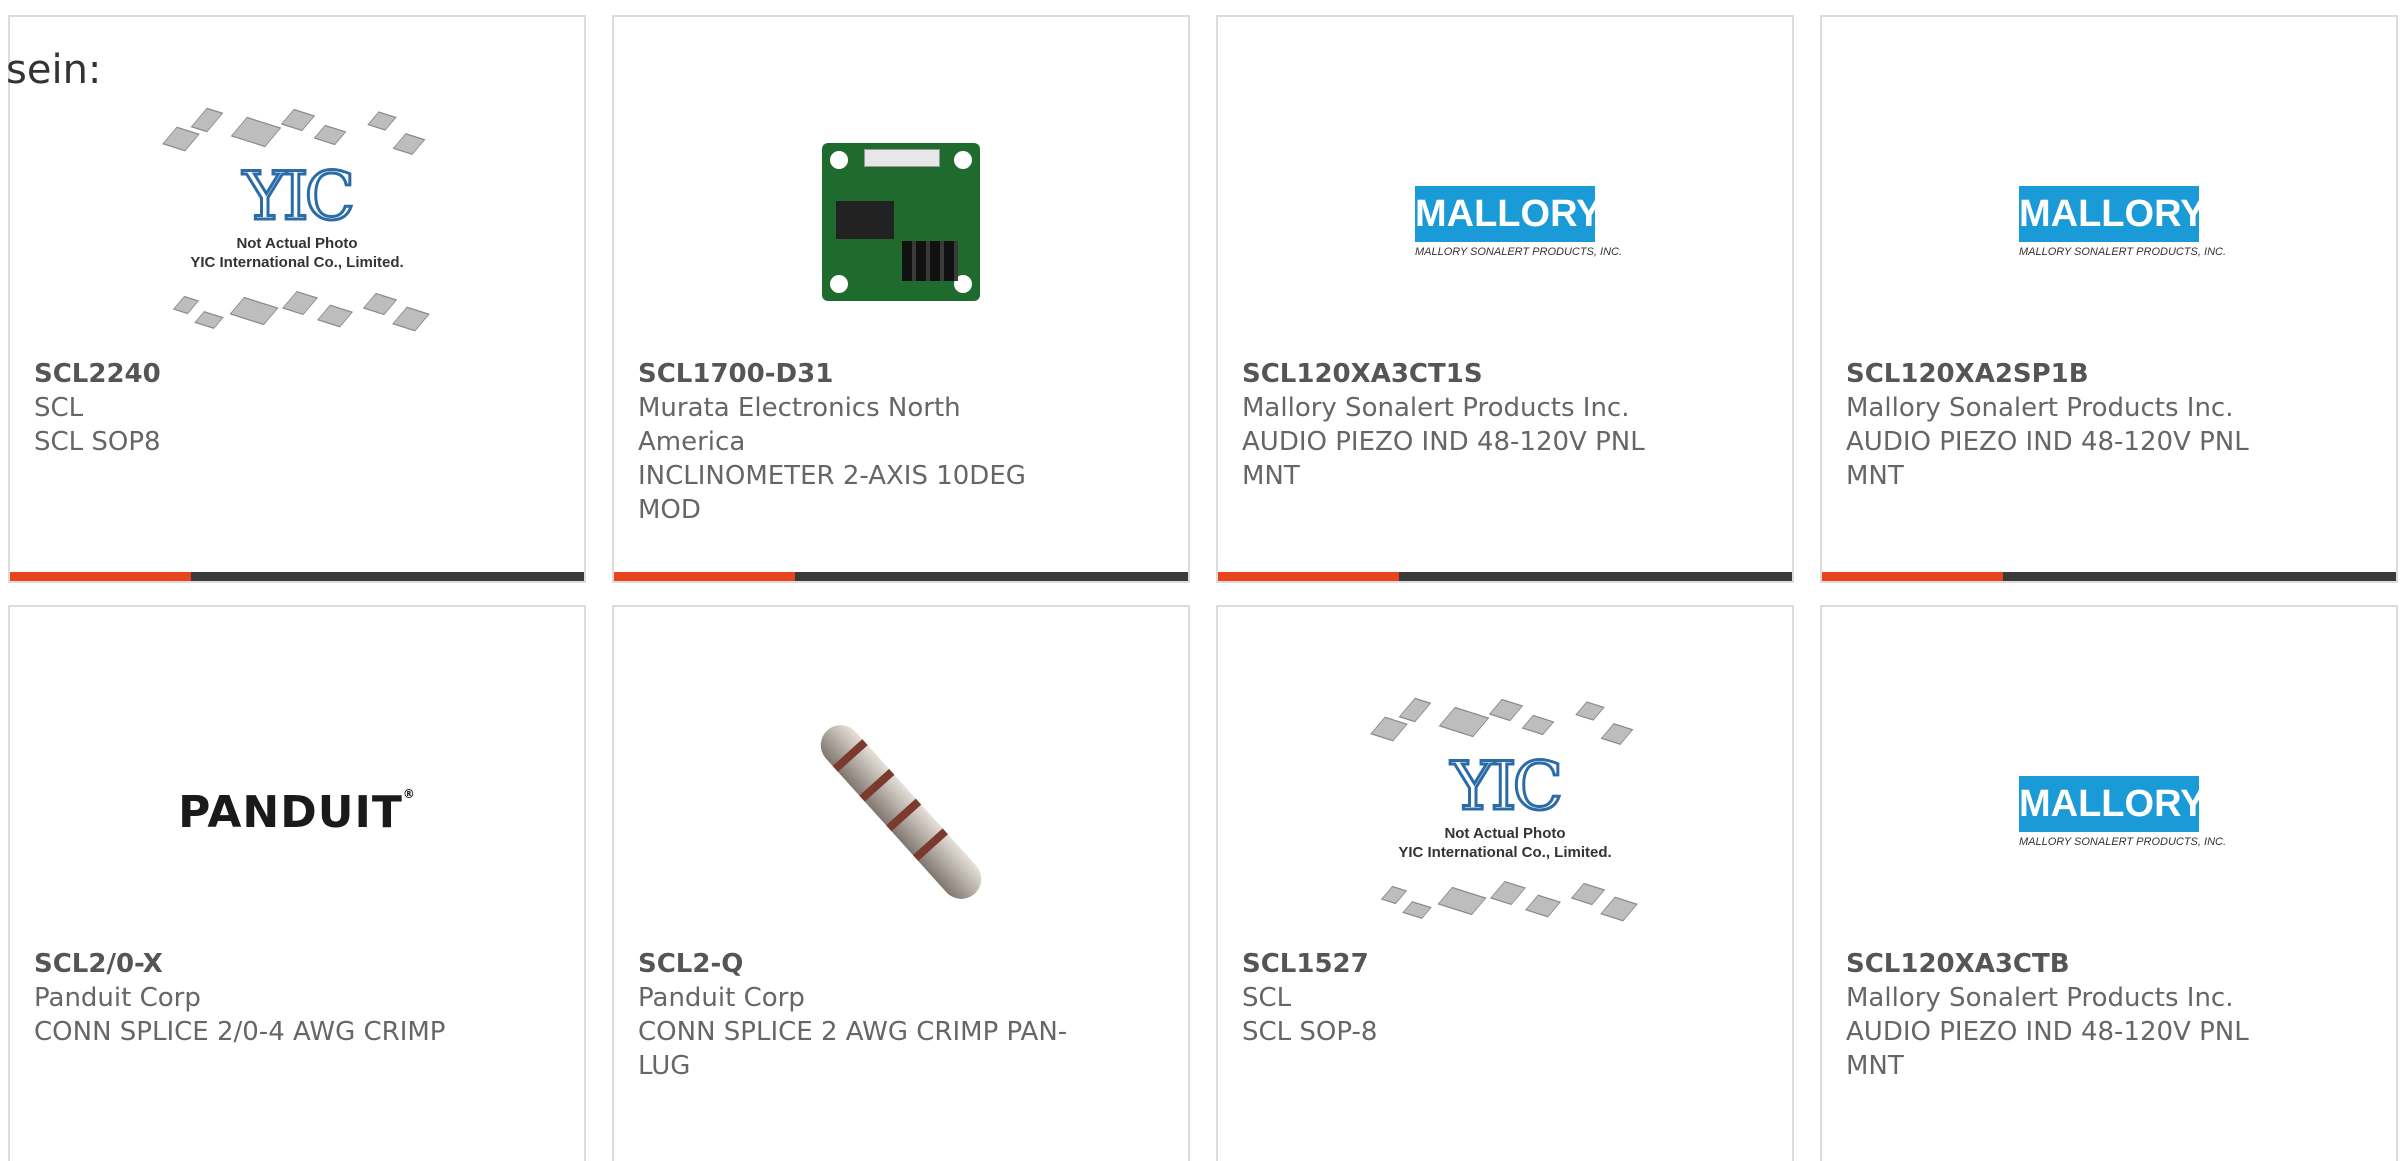 This screenshot has width=2400, height=1161. I want to click on part-number: SCL2-Q, so click(853, 964).